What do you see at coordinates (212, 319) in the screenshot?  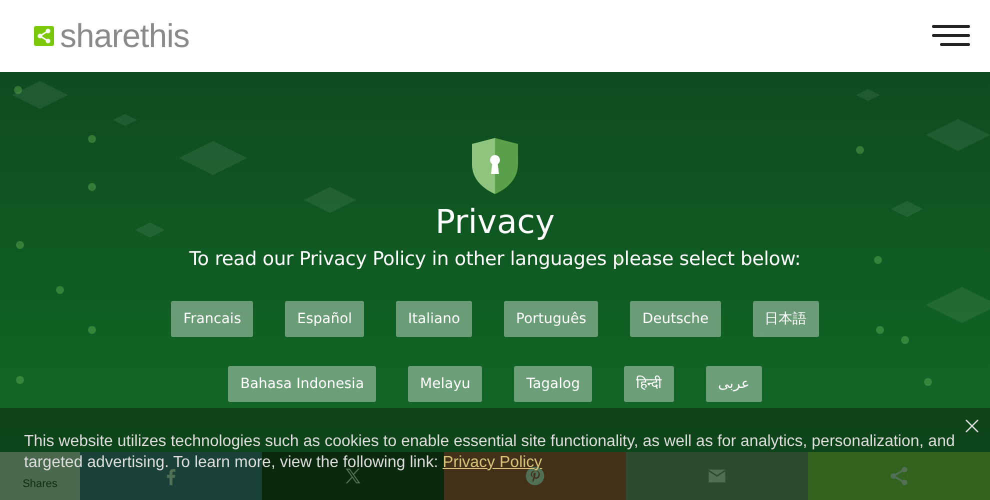 I see `language-button: Francais` at bounding box center [212, 319].